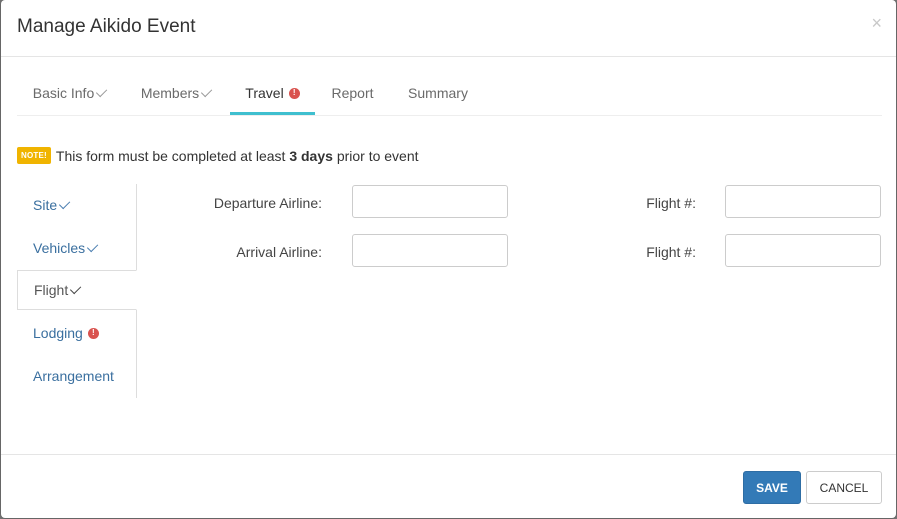 This screenshot has height=519, width=897. I want to click on departure-flight-label: Flight #:, so click(671, 203).